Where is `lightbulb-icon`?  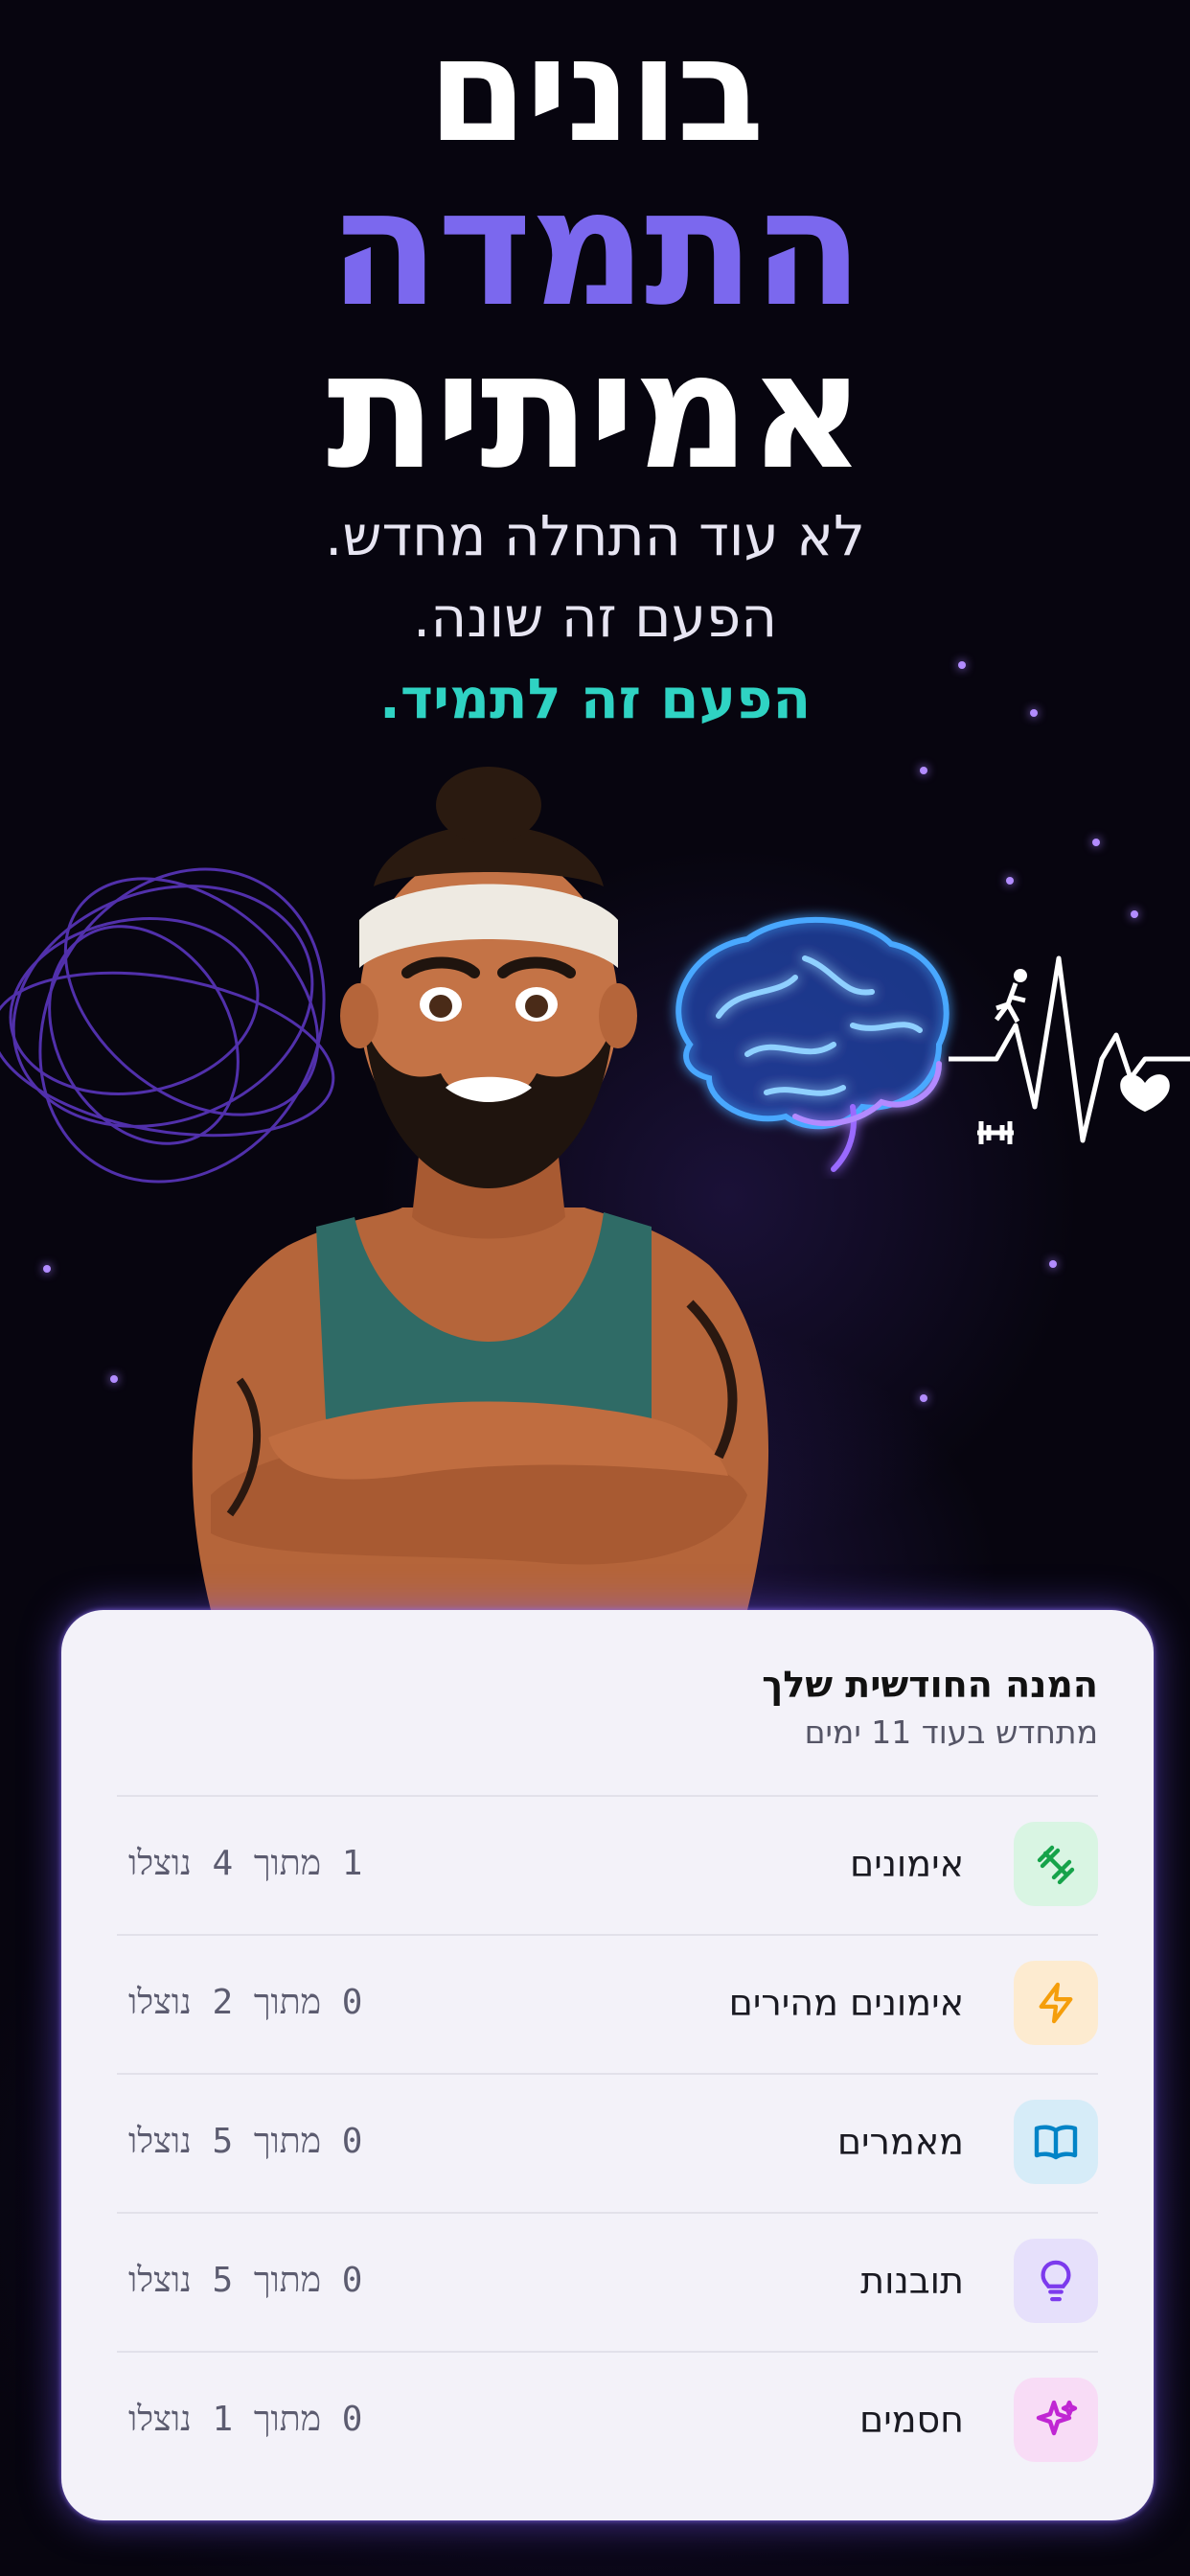 lightbulb-icon is located at coordinates (1056, 2281).